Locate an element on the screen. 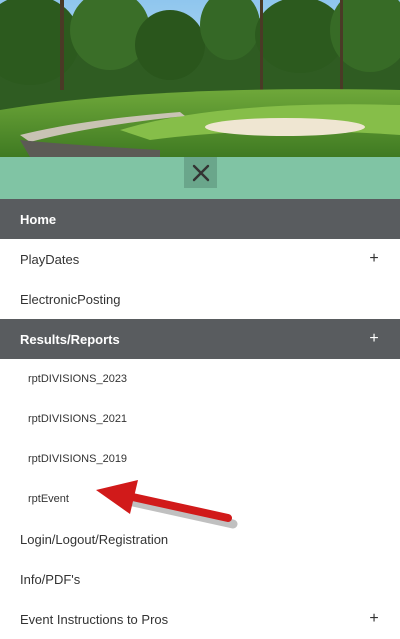  menu-item-event-instructions: Event Instructions to Pros + is located at coordinates (200, 619).